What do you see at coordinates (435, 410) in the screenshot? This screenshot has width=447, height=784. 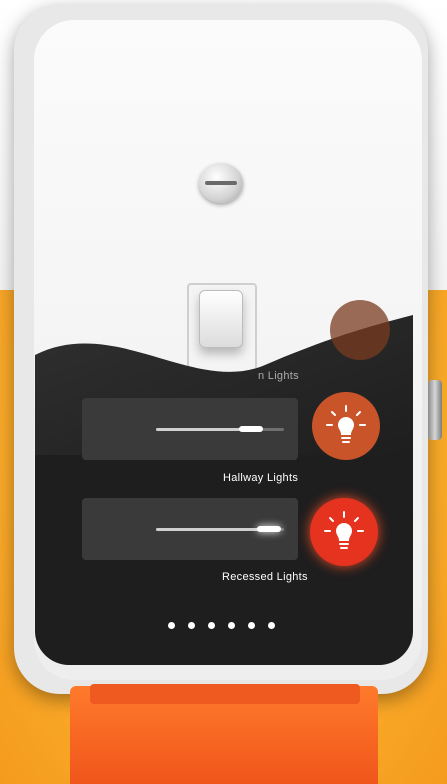 I see `side-knob` at bounding box center [435, 410].